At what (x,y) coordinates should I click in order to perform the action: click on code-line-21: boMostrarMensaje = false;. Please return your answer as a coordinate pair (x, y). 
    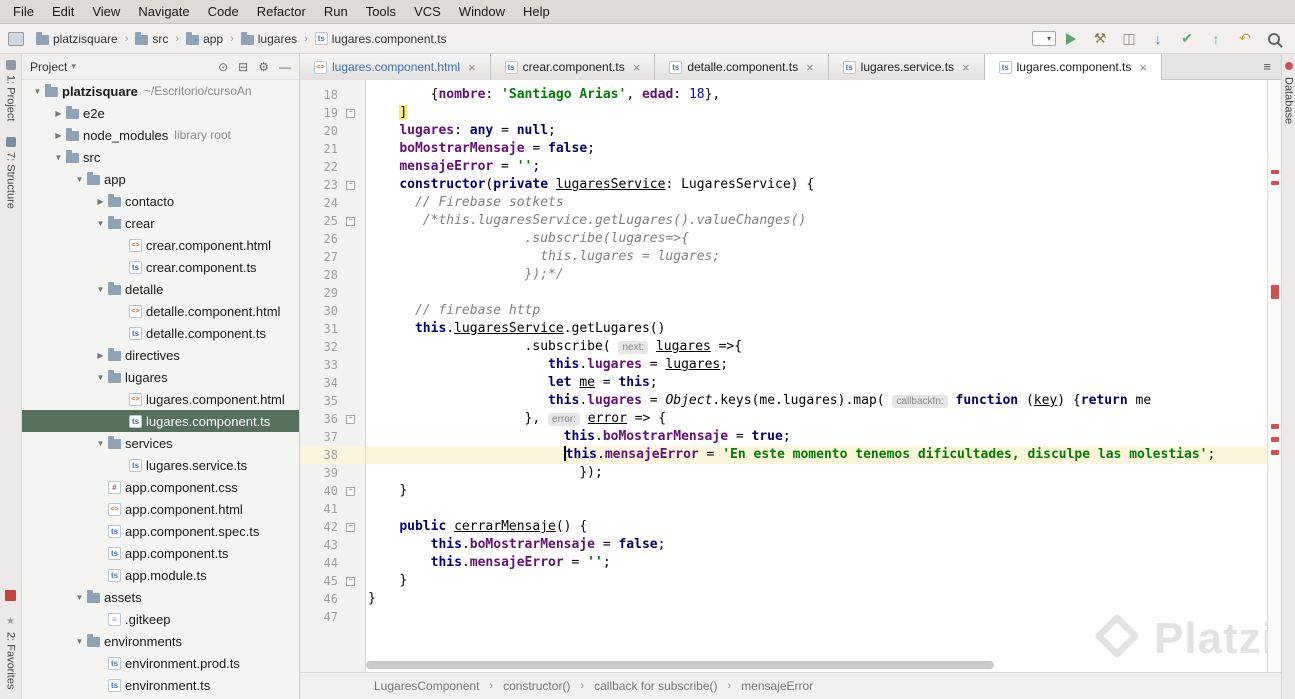
    Looking at the image, I should click on (823, 149).